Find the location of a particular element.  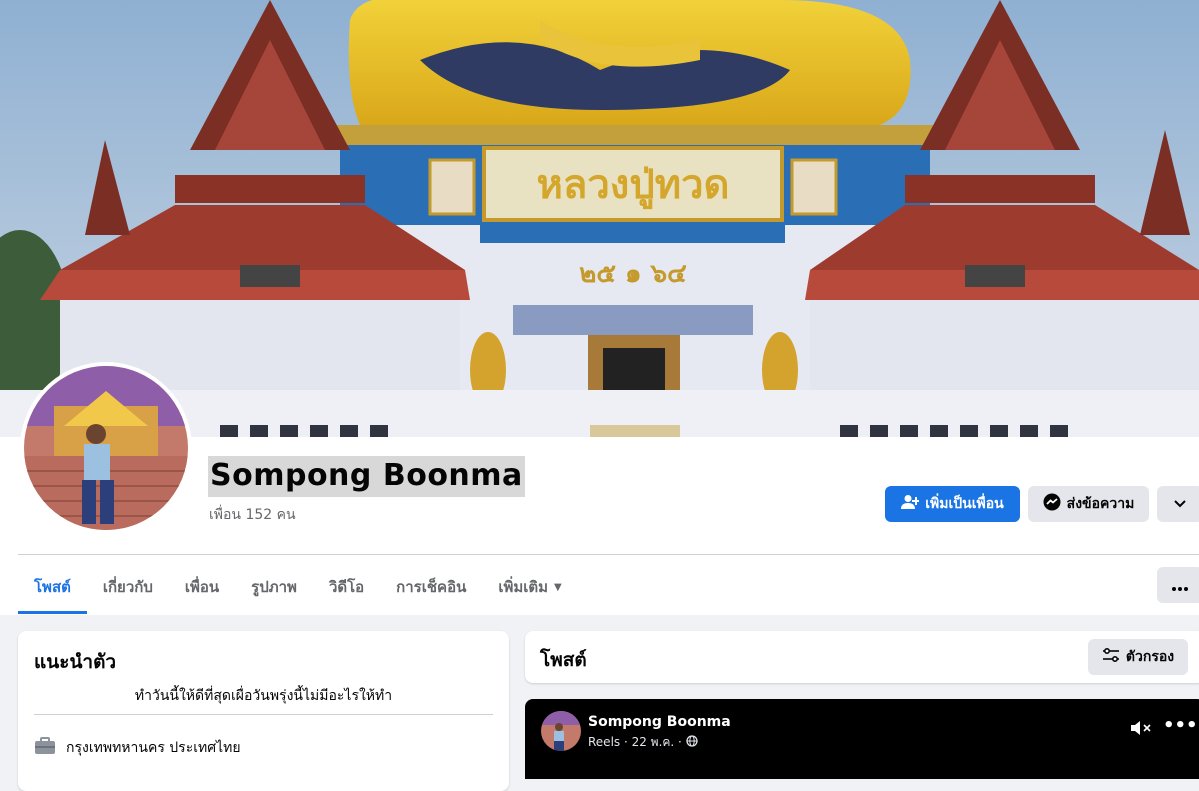

tab-videos: วิดีโอ is located at coordinates (346, 587).